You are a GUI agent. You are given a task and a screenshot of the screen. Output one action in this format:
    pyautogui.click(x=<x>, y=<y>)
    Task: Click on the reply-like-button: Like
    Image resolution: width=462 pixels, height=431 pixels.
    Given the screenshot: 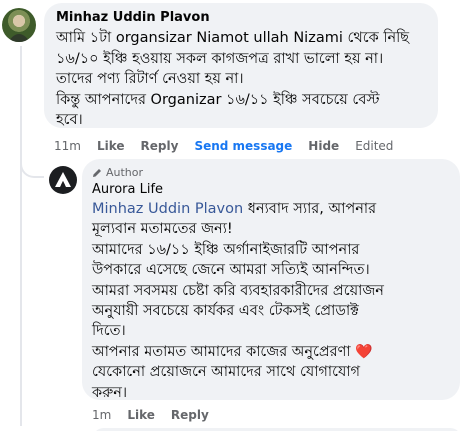 What is the action you would take?
    pyautogui.click(x=141, y=415)
    